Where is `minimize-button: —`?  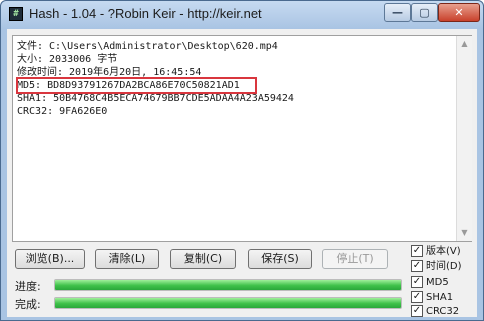
minimize-button: — is located at coordinates (397, 12).